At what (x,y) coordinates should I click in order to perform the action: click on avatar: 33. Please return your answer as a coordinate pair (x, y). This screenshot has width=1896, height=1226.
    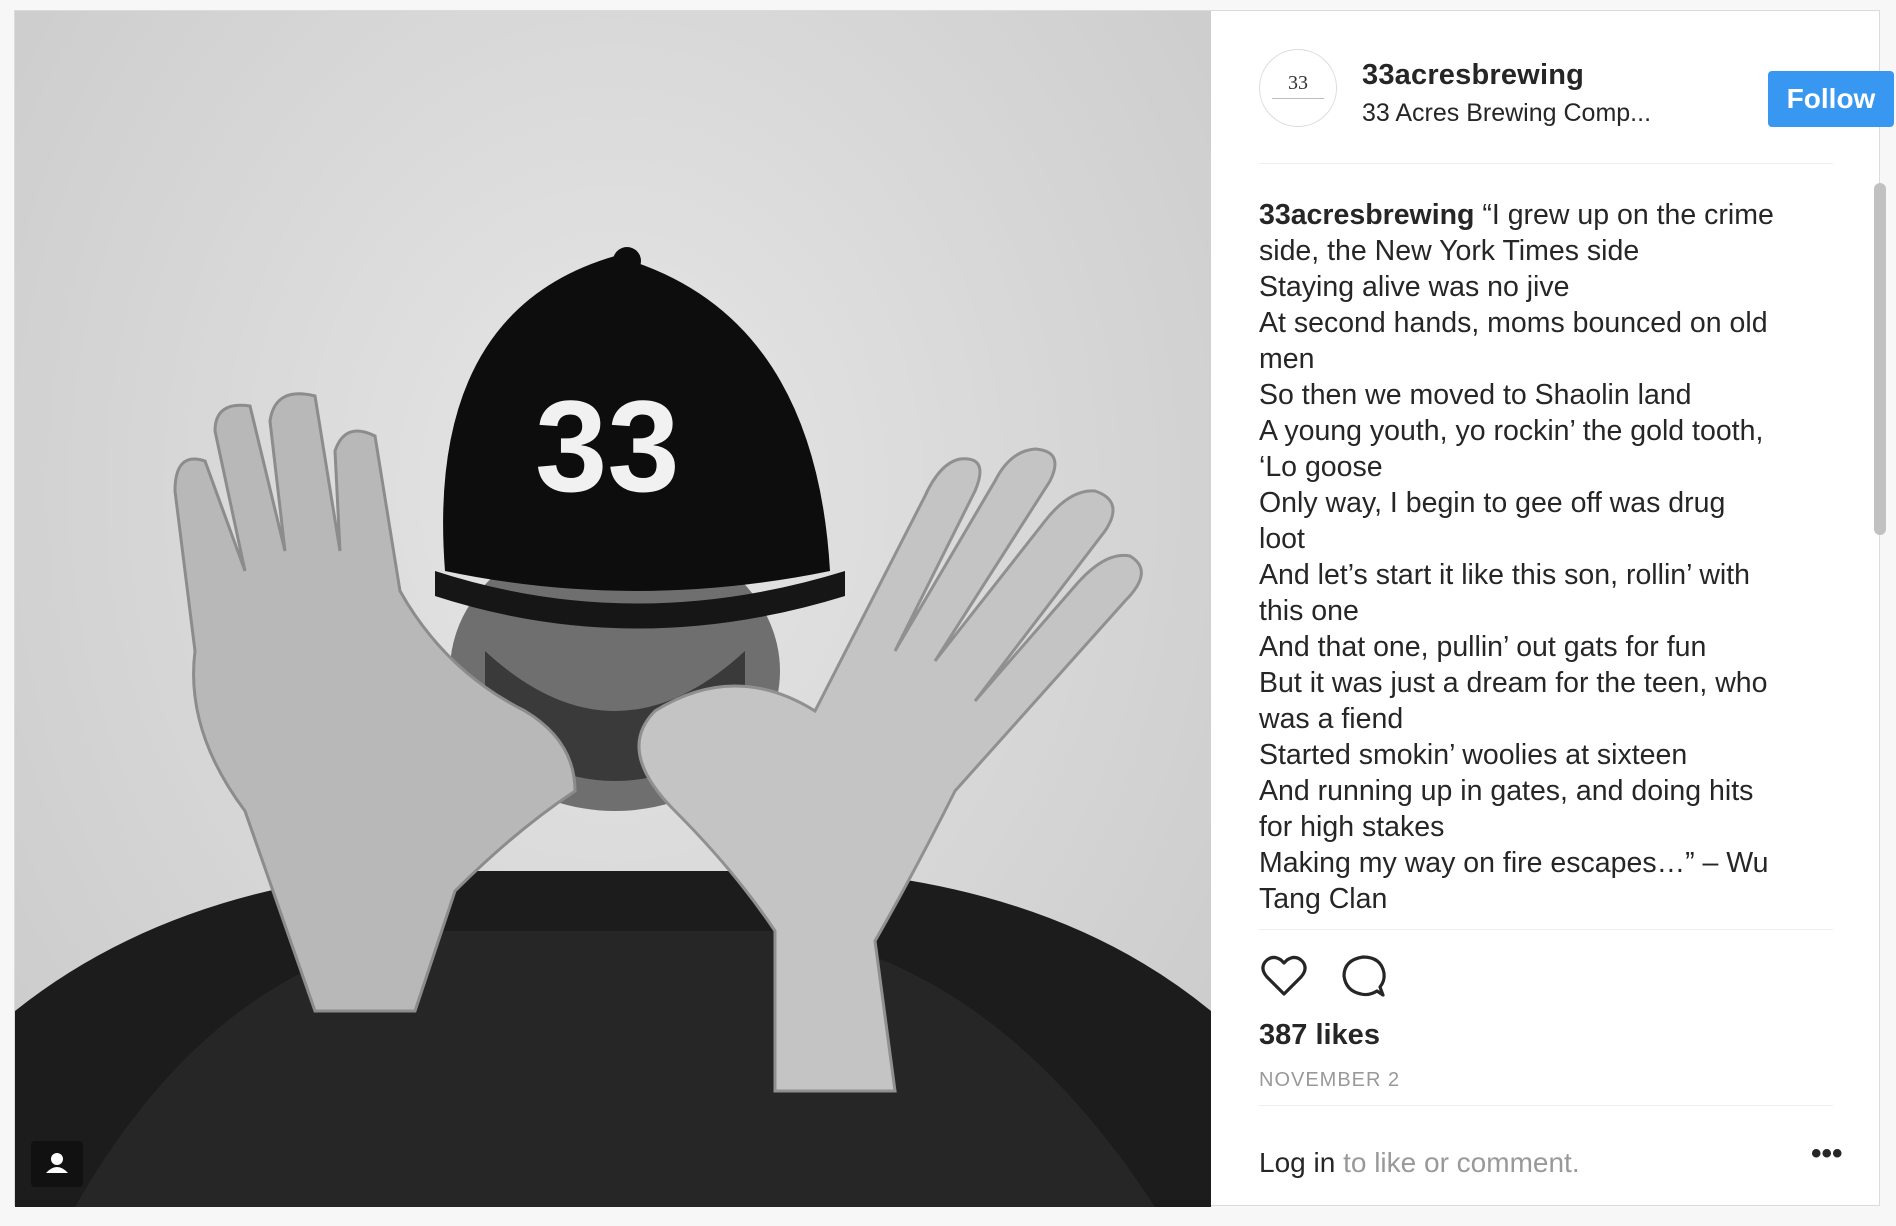
    Looking at the image, I should click on (1298, 88).